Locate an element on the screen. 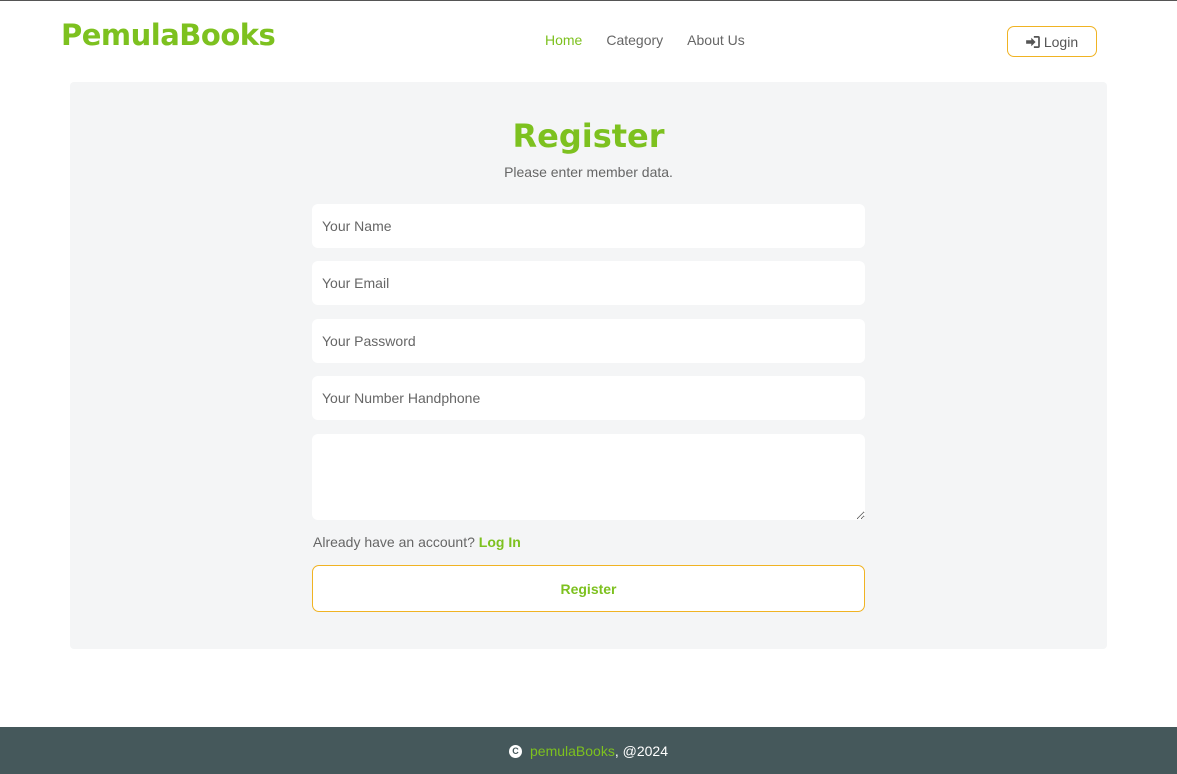 The image size is (1177, 774). site-footer: C pemulaBooks, @2024 is located at coordinates (588, 750).